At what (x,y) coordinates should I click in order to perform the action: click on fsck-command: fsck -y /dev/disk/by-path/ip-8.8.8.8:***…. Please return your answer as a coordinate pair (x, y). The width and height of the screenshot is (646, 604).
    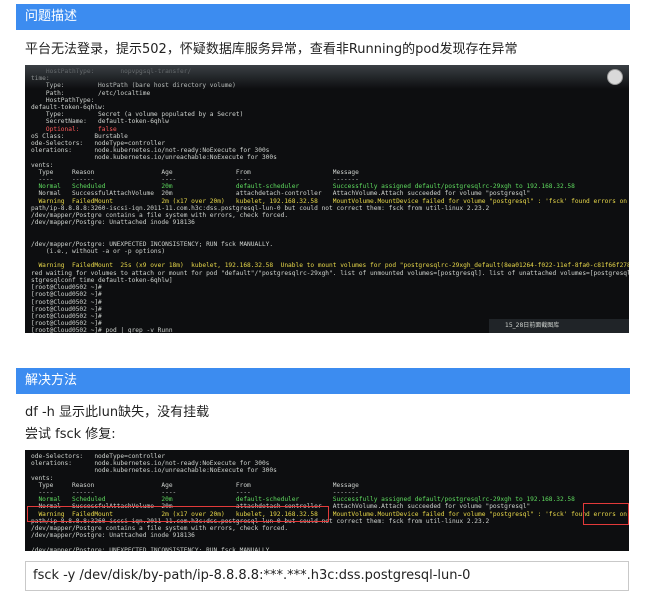
    Looking at the image, I should click on (252, 575).